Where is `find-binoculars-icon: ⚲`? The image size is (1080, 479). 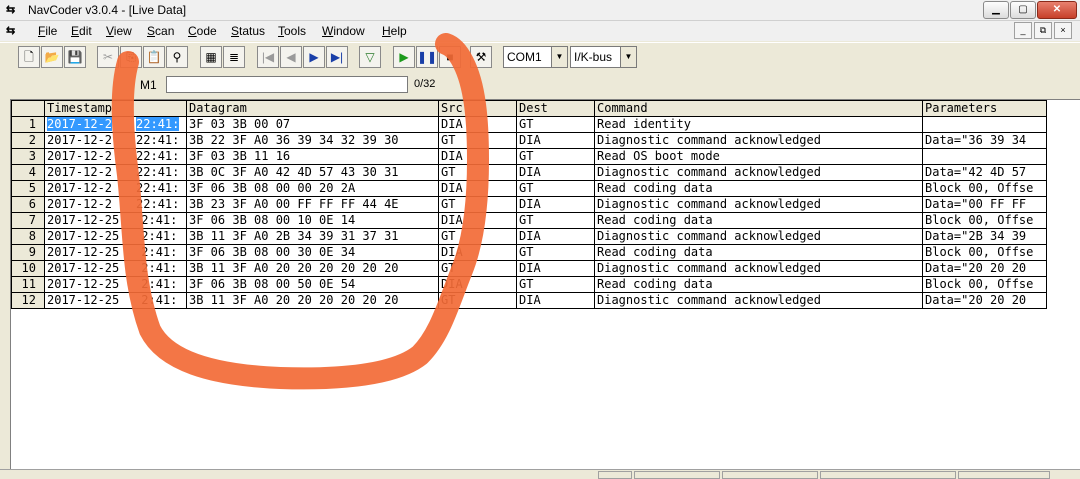 find-binoculars-icon: ⚲ is located at coordinates (177, 57).